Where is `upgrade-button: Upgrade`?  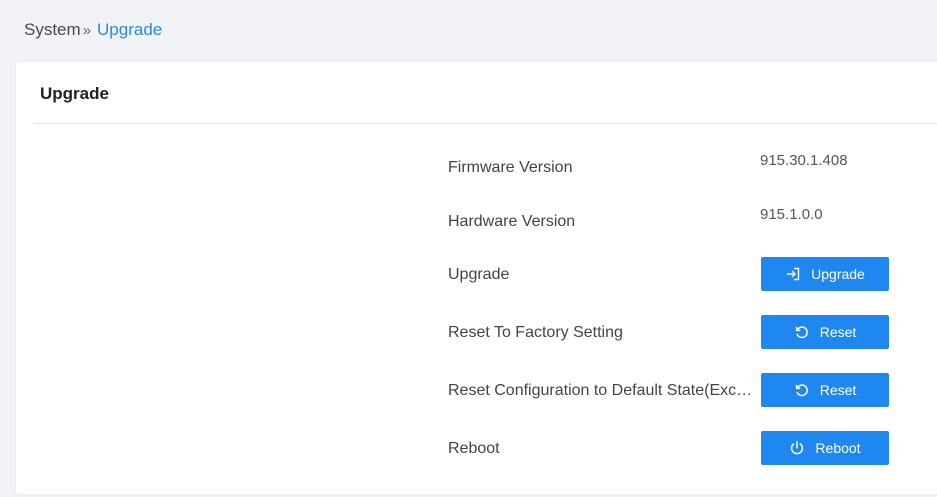 upgrade-button: Upgrade is located at coordinates (825, 274).